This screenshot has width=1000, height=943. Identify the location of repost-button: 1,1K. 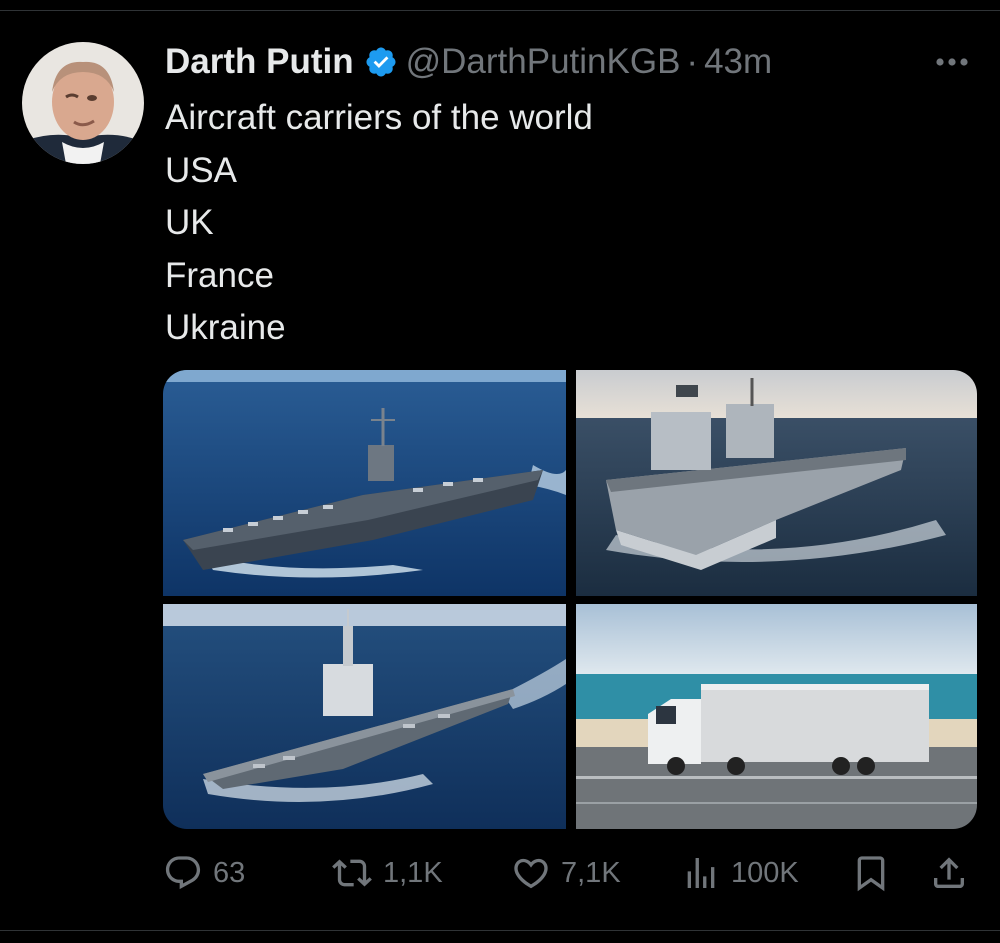
(387, 873).